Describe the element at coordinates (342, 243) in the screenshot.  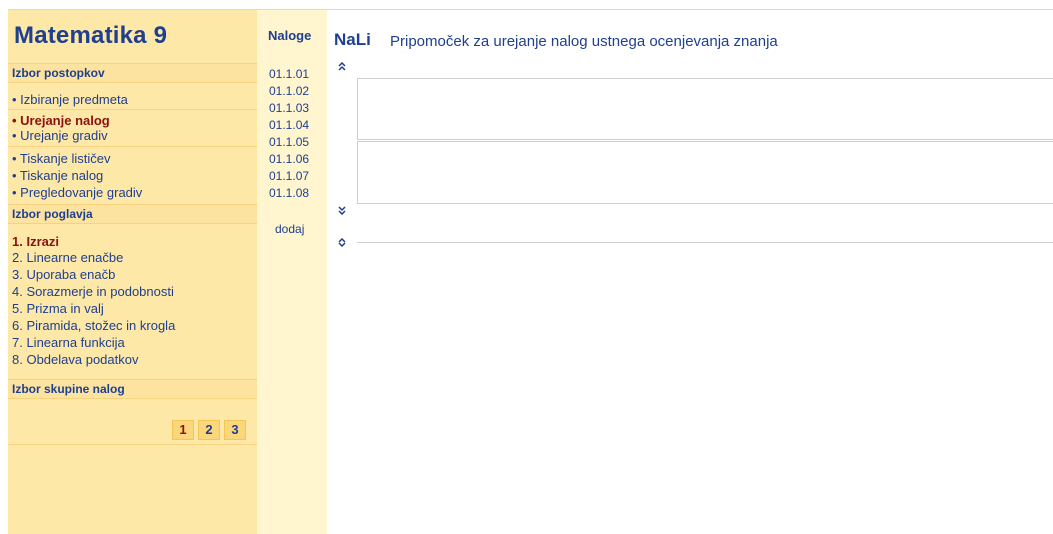
I see `up-down-chevron-icon` at that location.